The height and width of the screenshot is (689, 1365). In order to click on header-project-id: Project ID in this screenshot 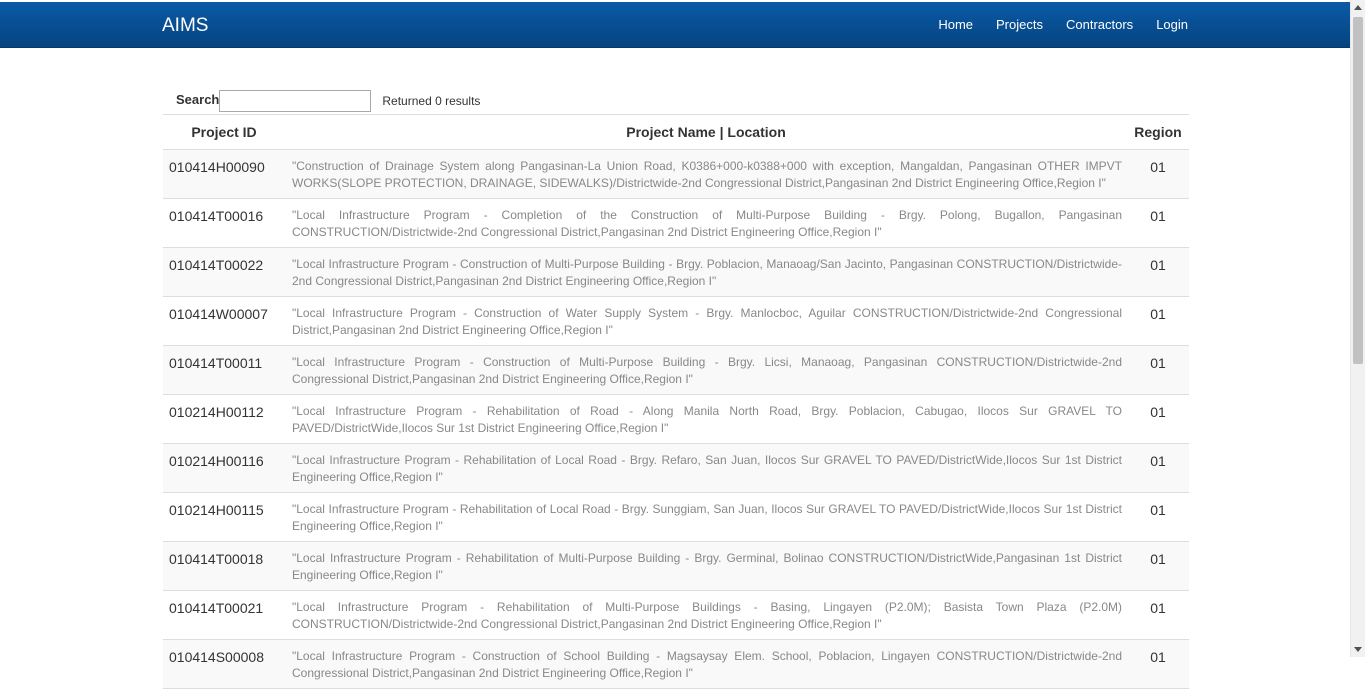, I will do `click(224, 132)`.